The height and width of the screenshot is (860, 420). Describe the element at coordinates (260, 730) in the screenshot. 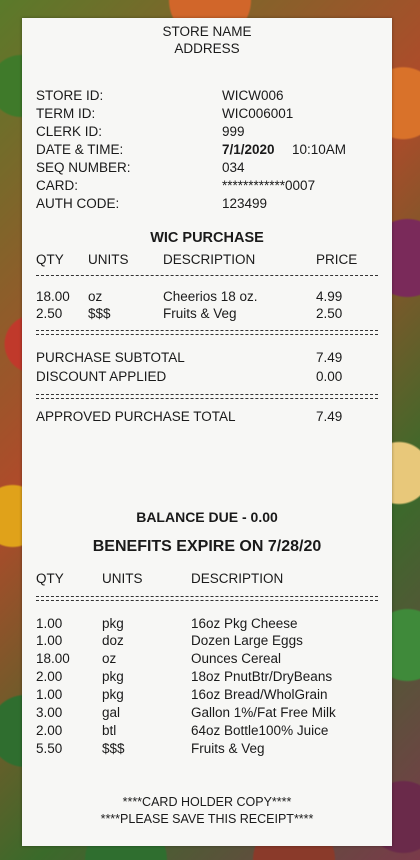

I see `benefit-description: 64oz Bottle100% Juice` at that location.